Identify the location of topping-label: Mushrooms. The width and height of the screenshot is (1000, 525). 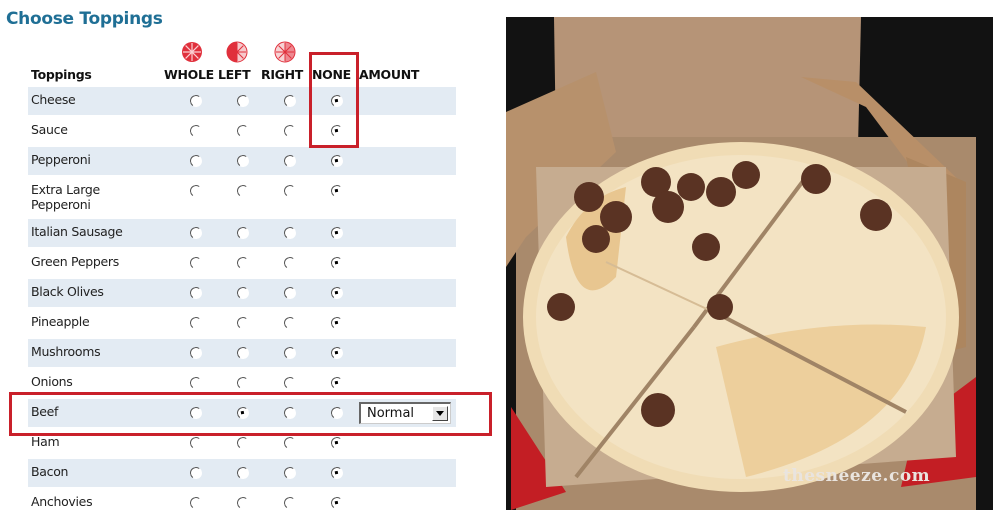
(66, 351).